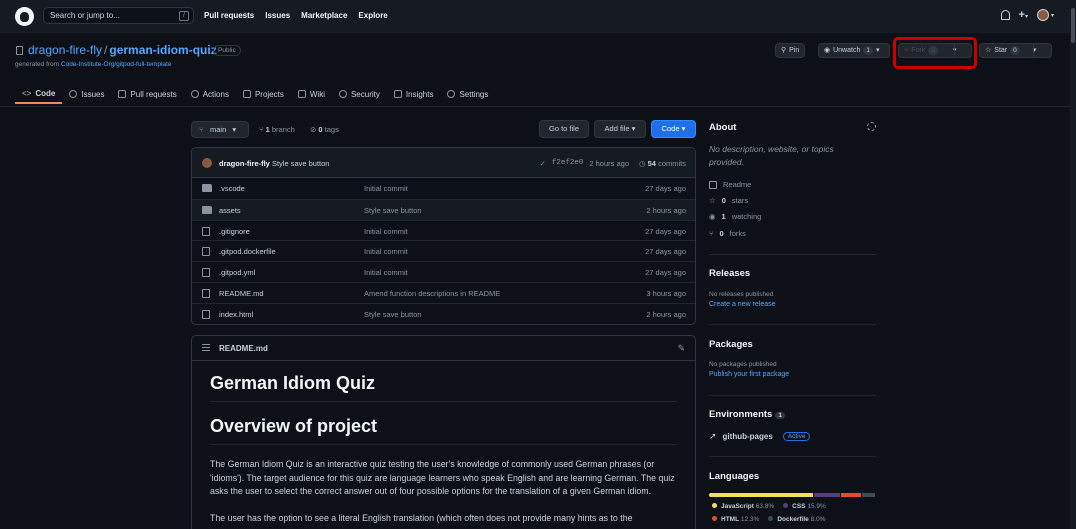  What do you see at coordinates (474, 94) in the screenshot?
I see `tab-settings-label: Settings` at bounding box center [474, 94].